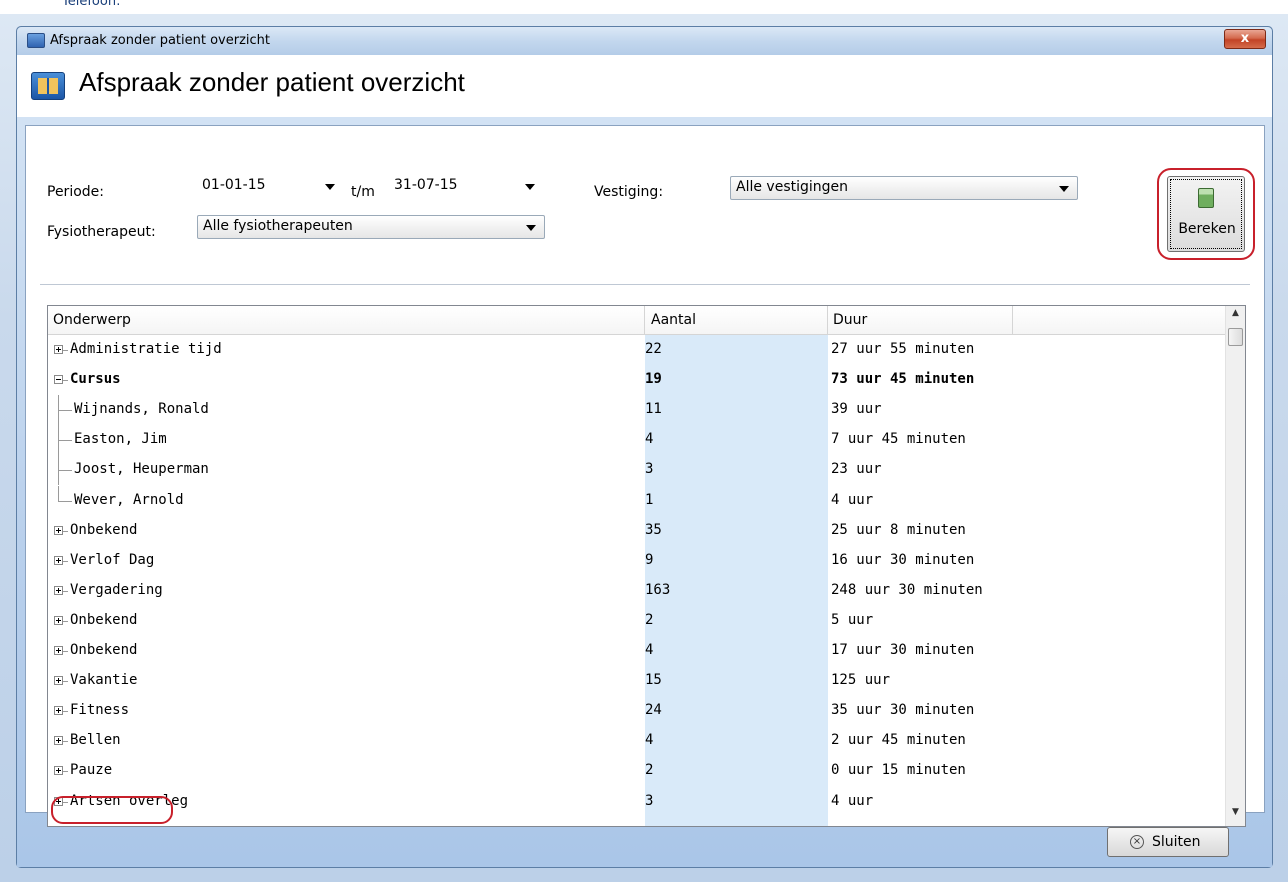  What do you see at coordinates (673, 320) in the screenshot?
I see `column-header-aantal: Aantal` at bounding box center [673, 320].